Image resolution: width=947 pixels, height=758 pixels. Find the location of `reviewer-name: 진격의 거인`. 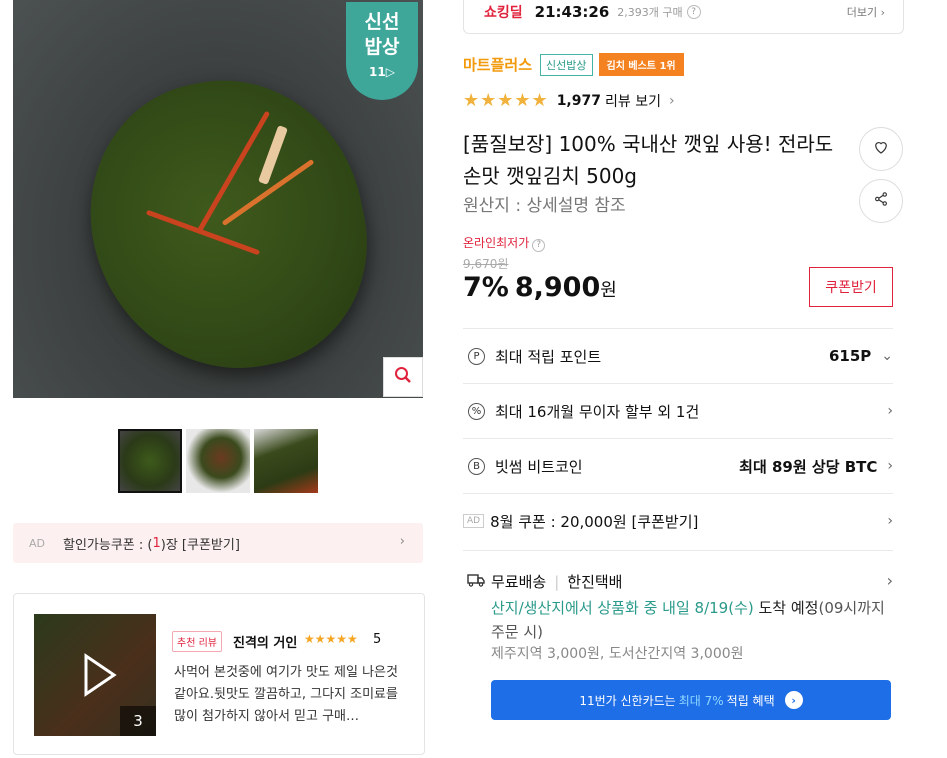

reviewer-name: 진격의 거인 is located at coordinates (265, 643).